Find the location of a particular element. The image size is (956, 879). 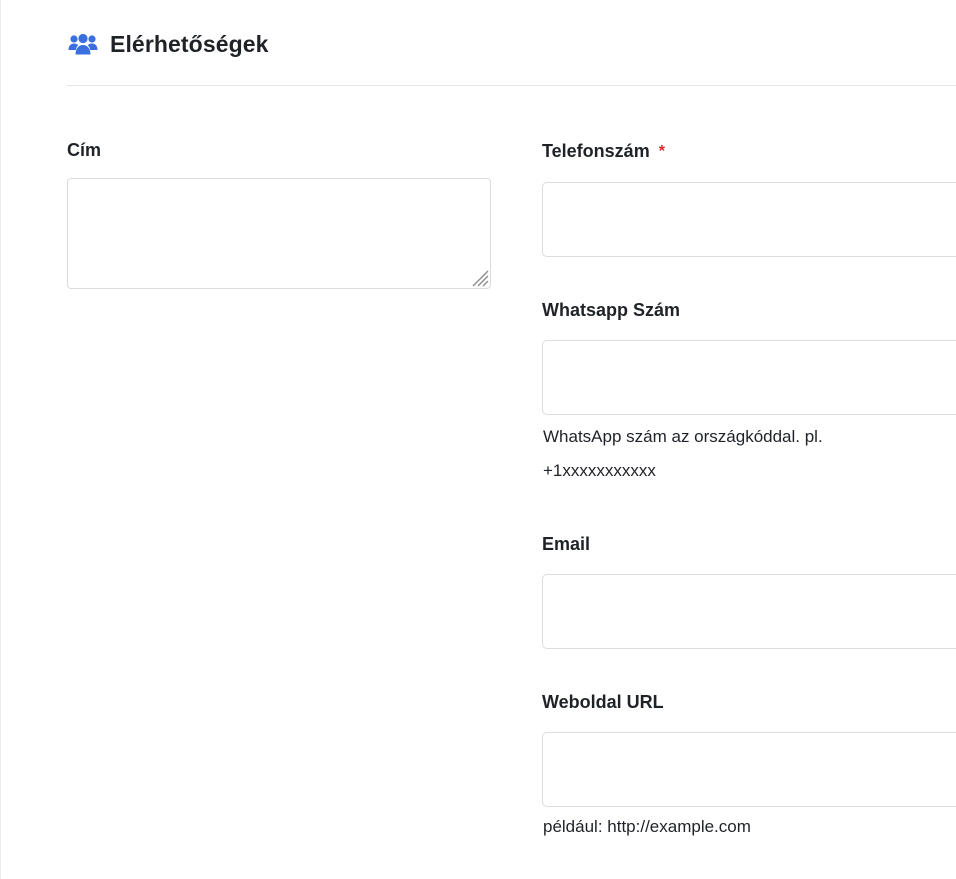

section-divider is located at coordinates (511, 85).